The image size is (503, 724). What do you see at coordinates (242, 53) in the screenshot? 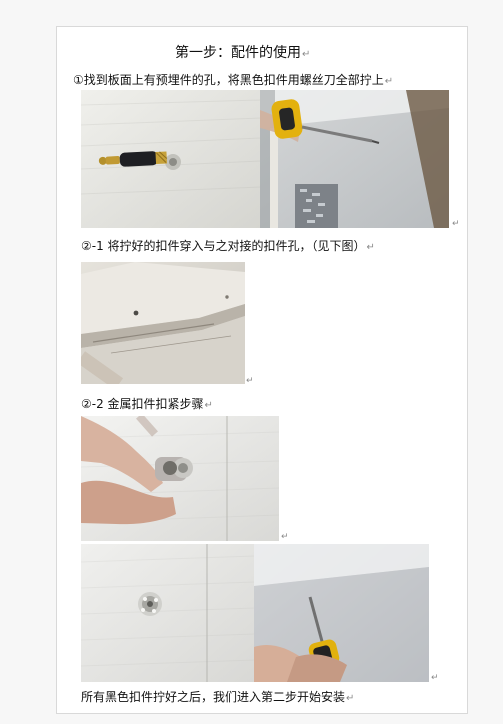
I see `step-title: 第一步：配件的使用↵` at bounding box center [242, 53].